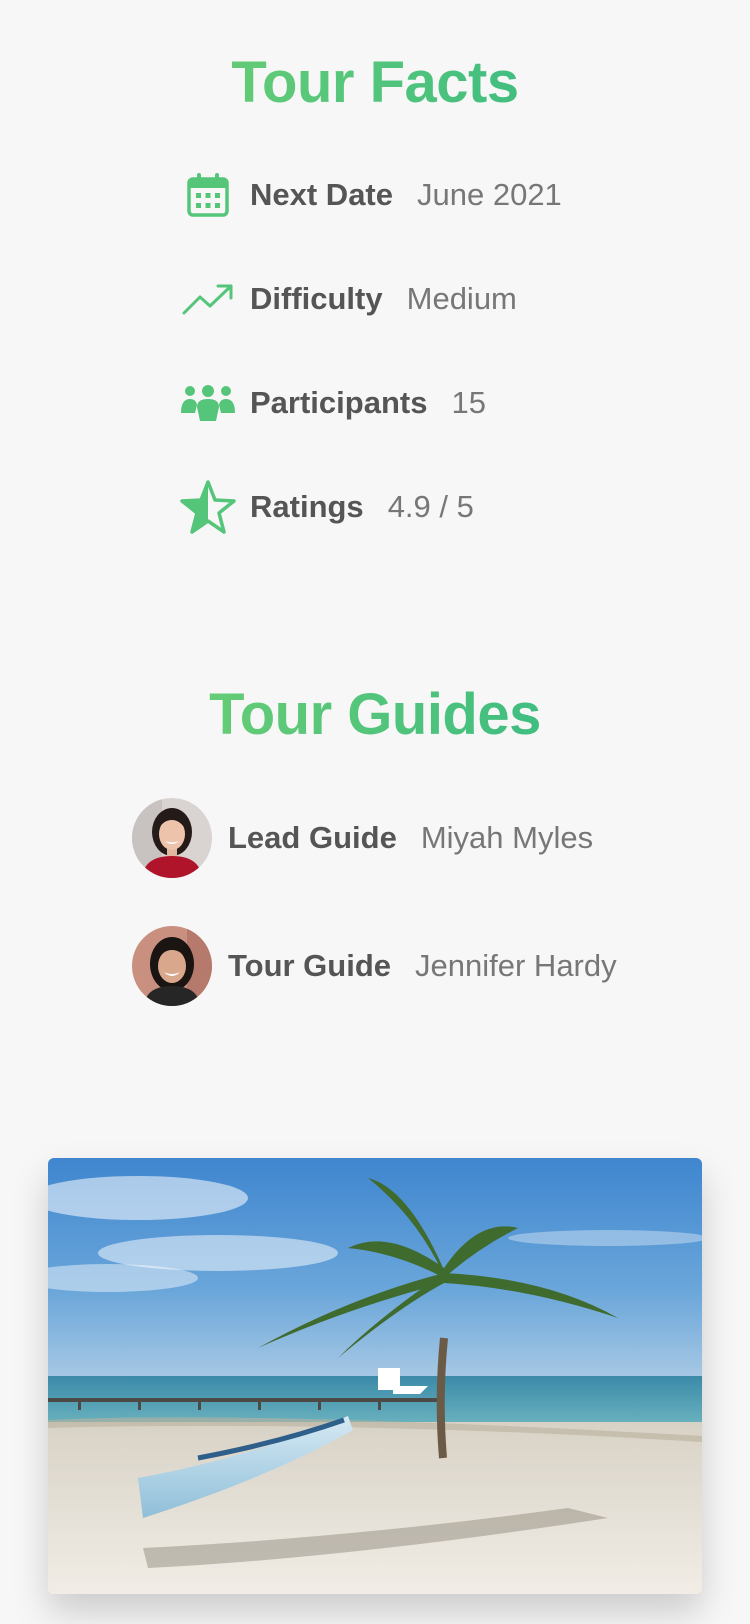 Image resolution: width=750 pixels, height=1624 pixels. I want to click on fact-label: Participants, so click(339, 402).